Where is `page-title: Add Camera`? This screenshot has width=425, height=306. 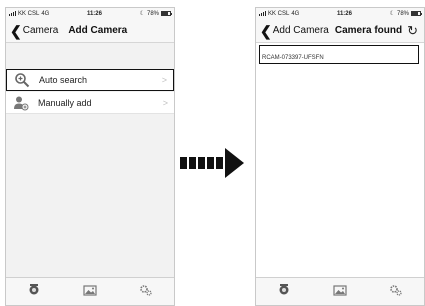
page-title: Add Camera is located at coordinates (98, 30).